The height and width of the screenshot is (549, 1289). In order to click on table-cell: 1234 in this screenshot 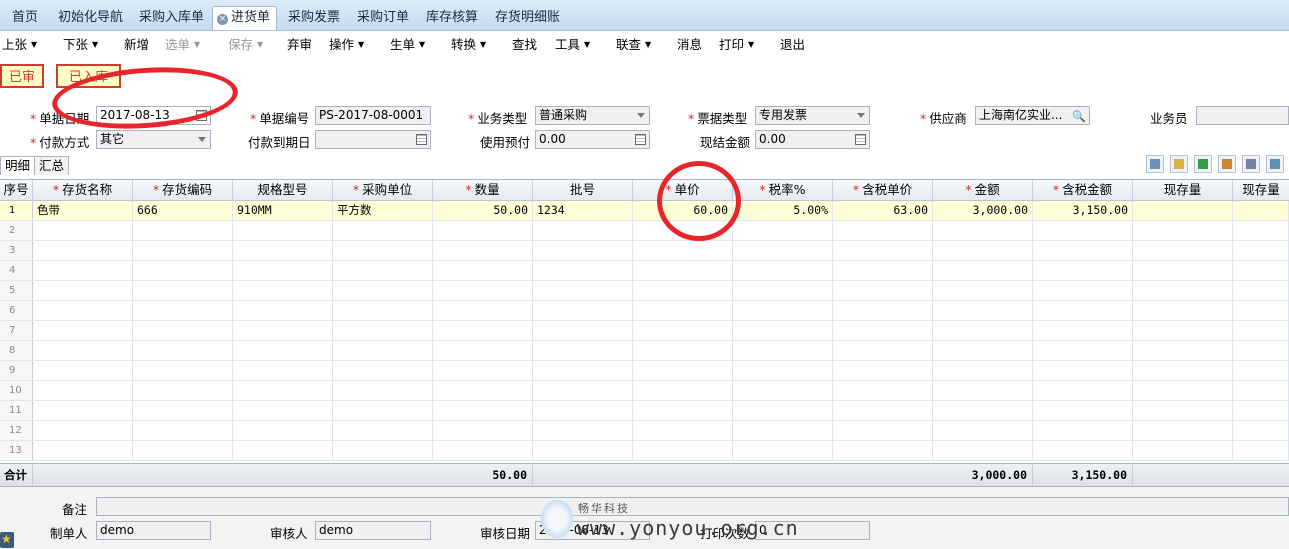, I will do `click(583, 210)`.